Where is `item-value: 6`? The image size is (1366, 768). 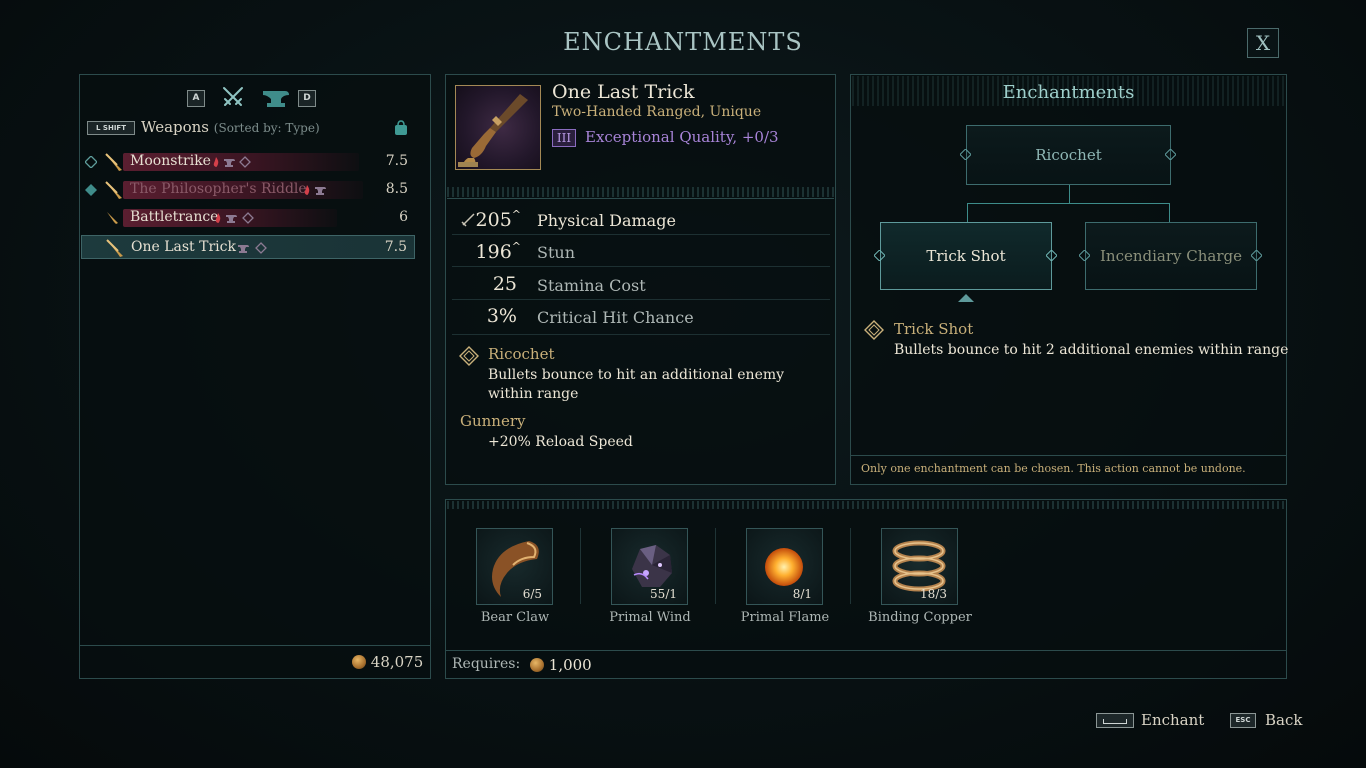 item-value: 6 is located at coordinates (403, 217).